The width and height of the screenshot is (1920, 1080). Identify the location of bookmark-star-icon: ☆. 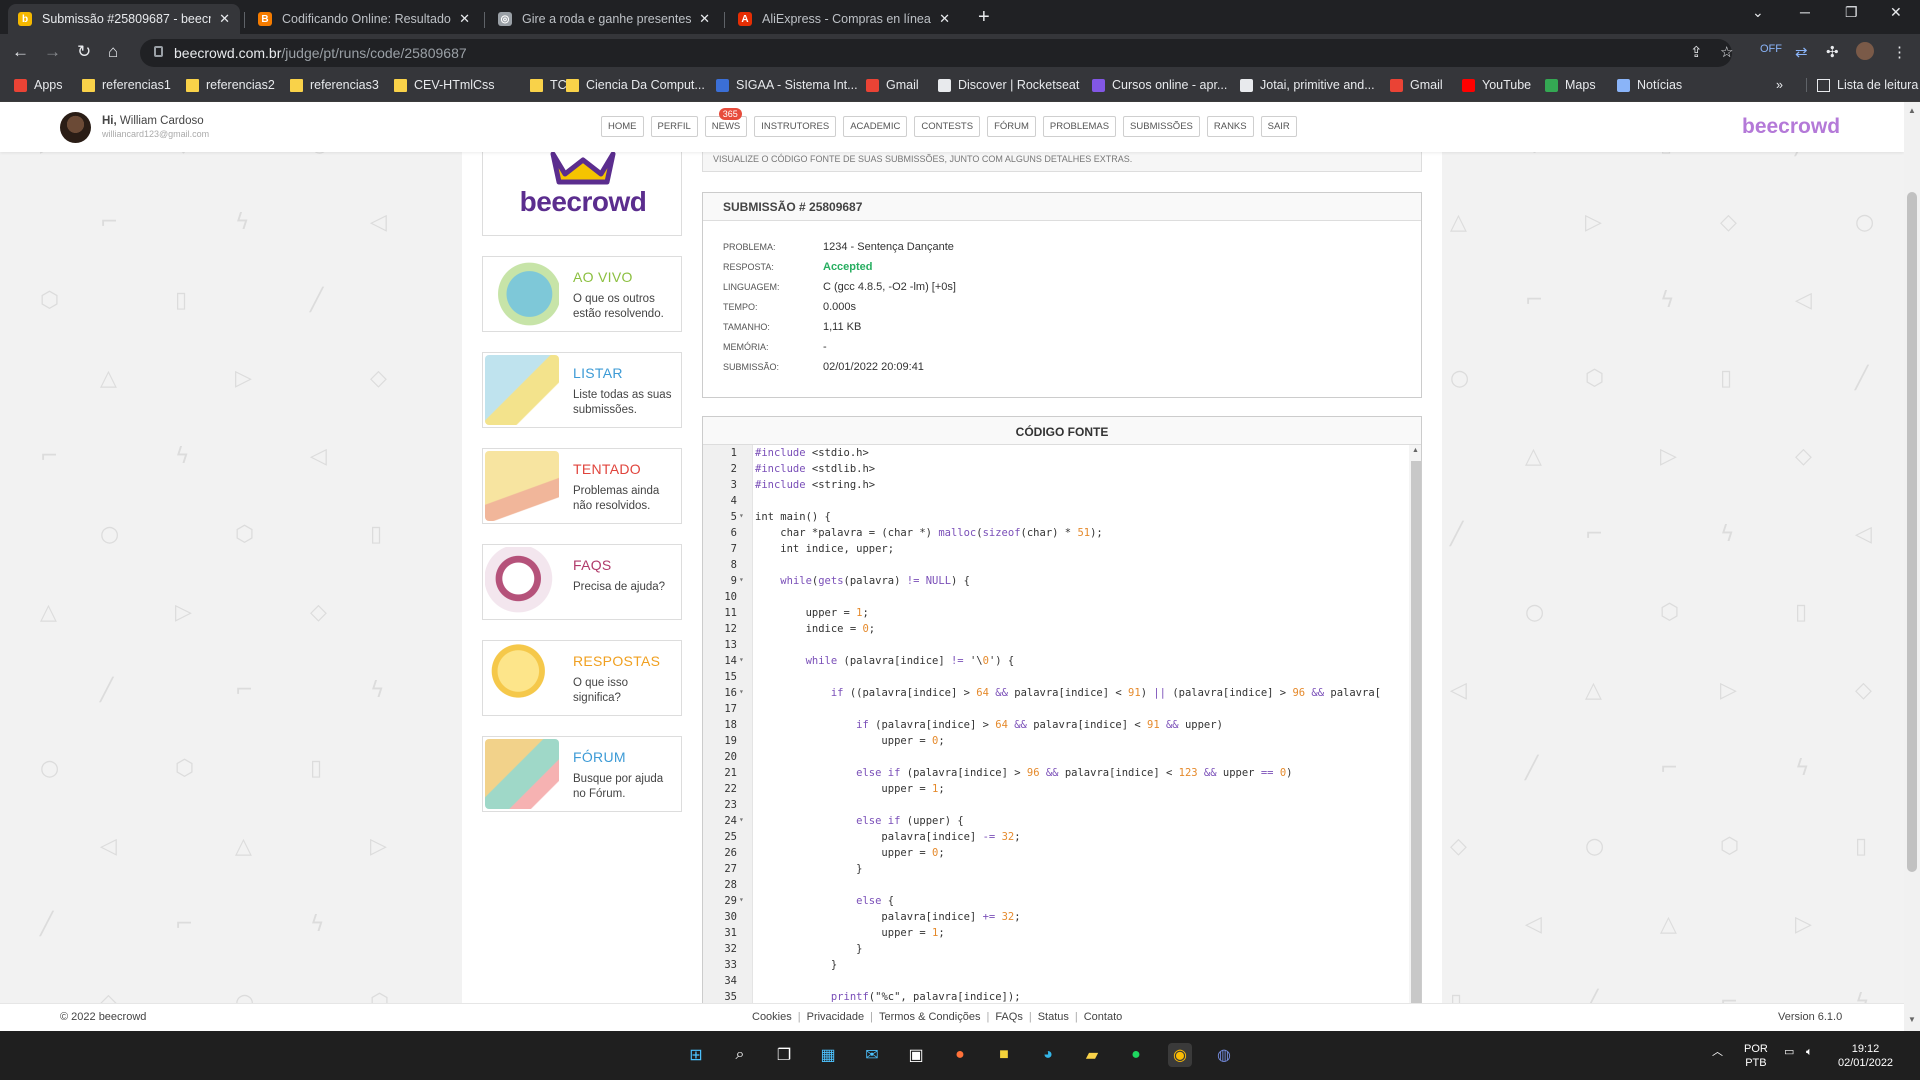
(1726, 52).